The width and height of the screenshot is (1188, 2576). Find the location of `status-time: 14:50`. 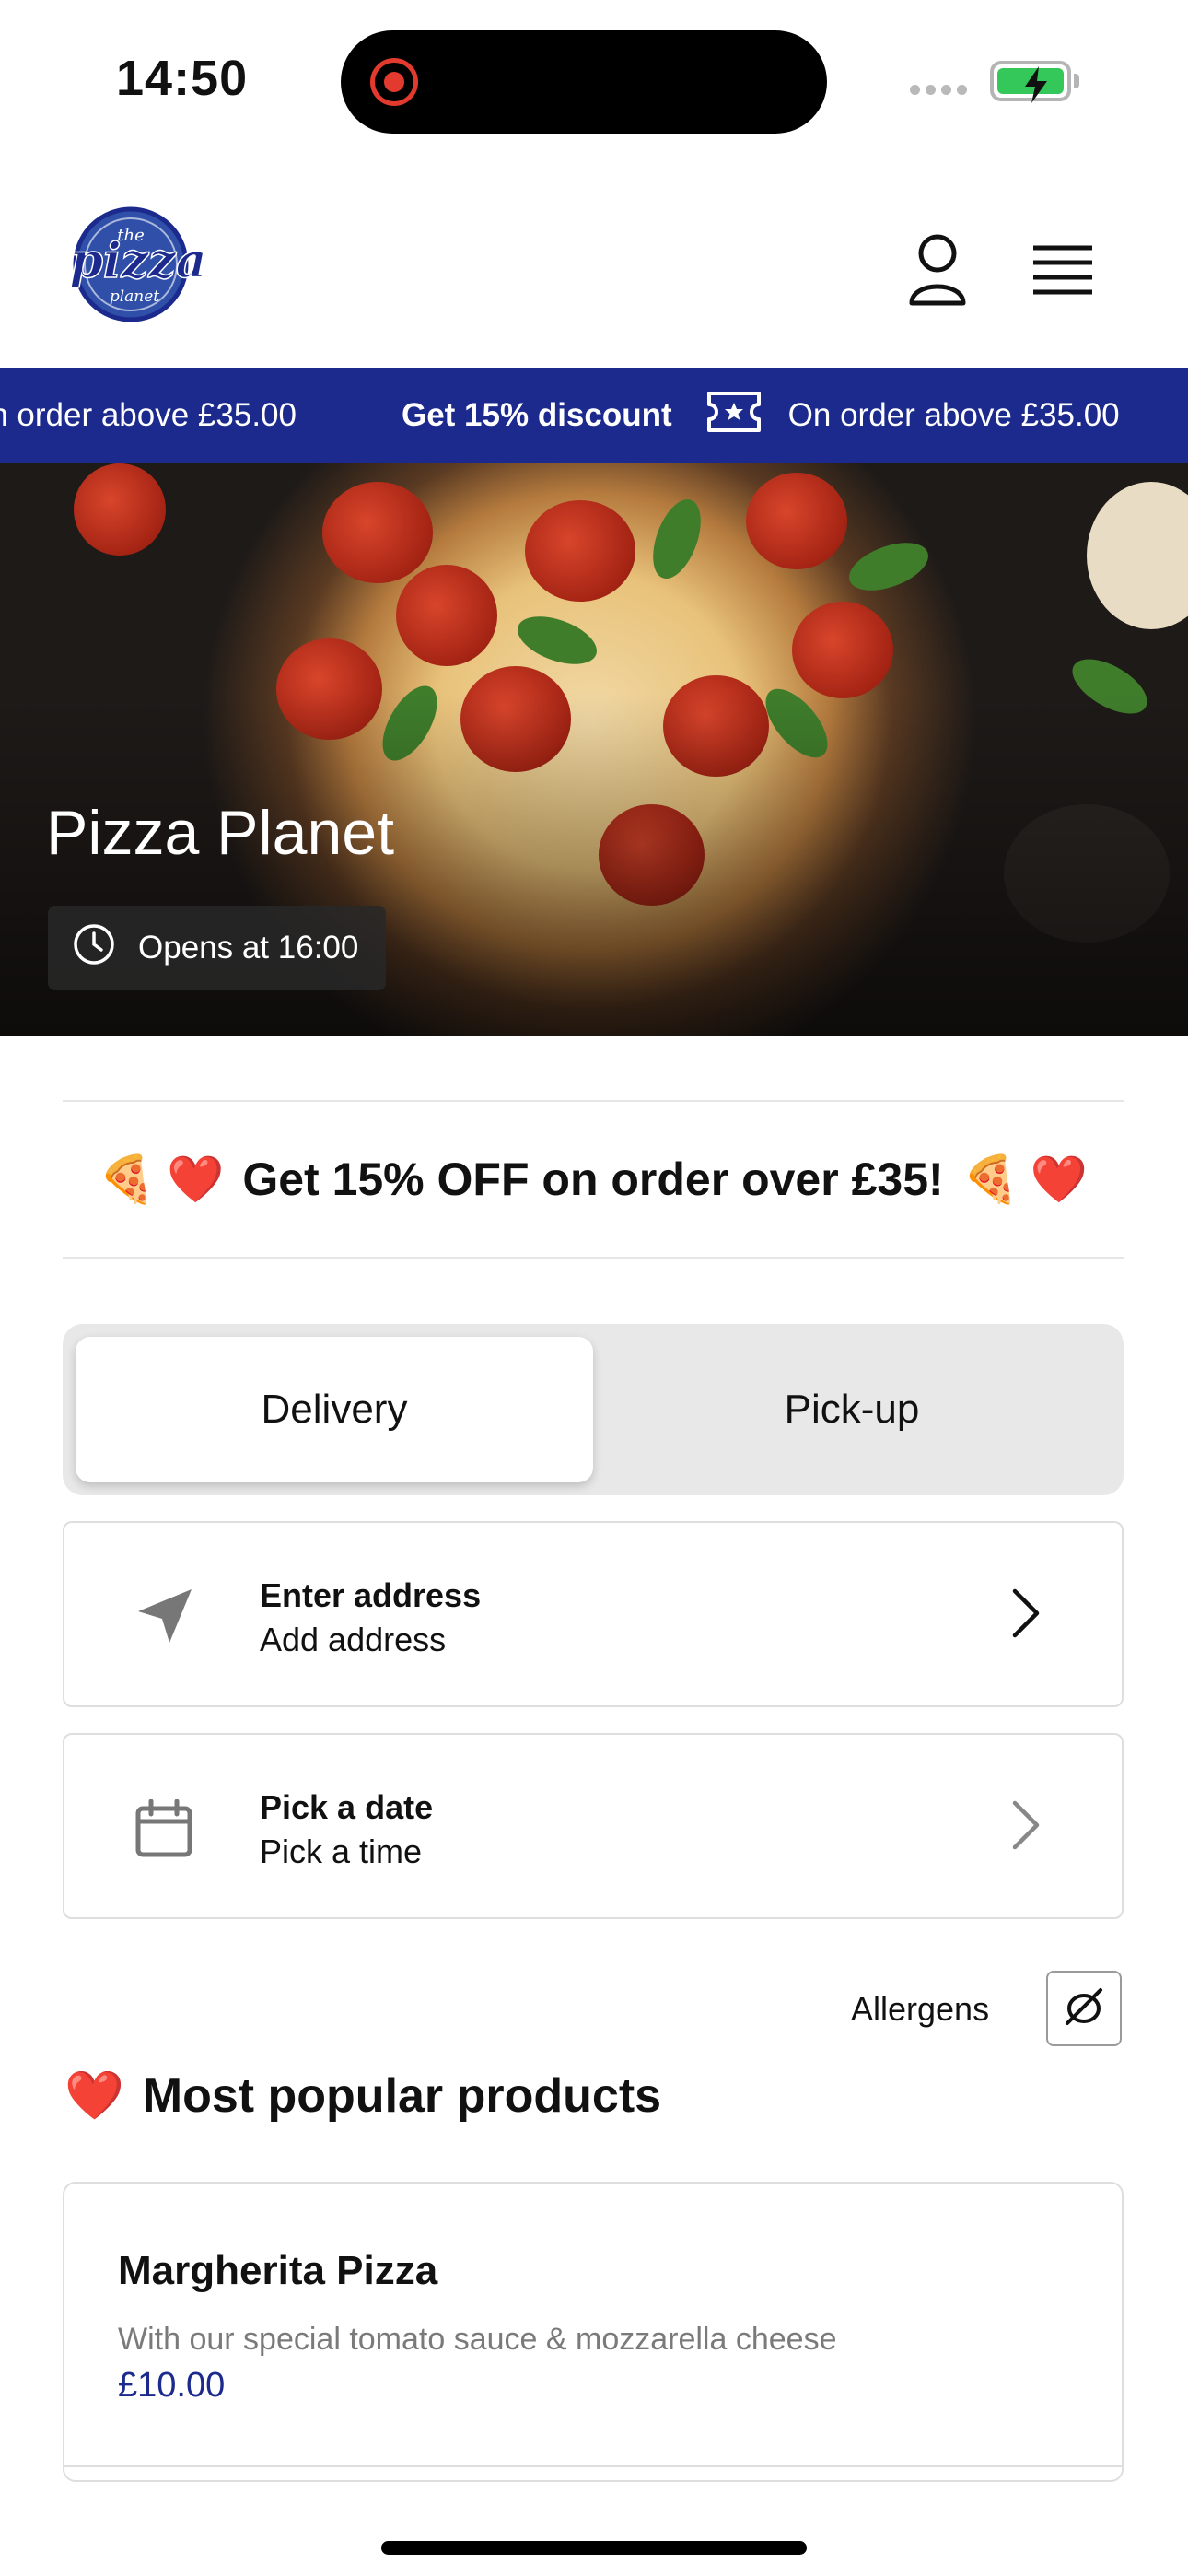

status-time: 14:50 is located at coordinates (182, 78).